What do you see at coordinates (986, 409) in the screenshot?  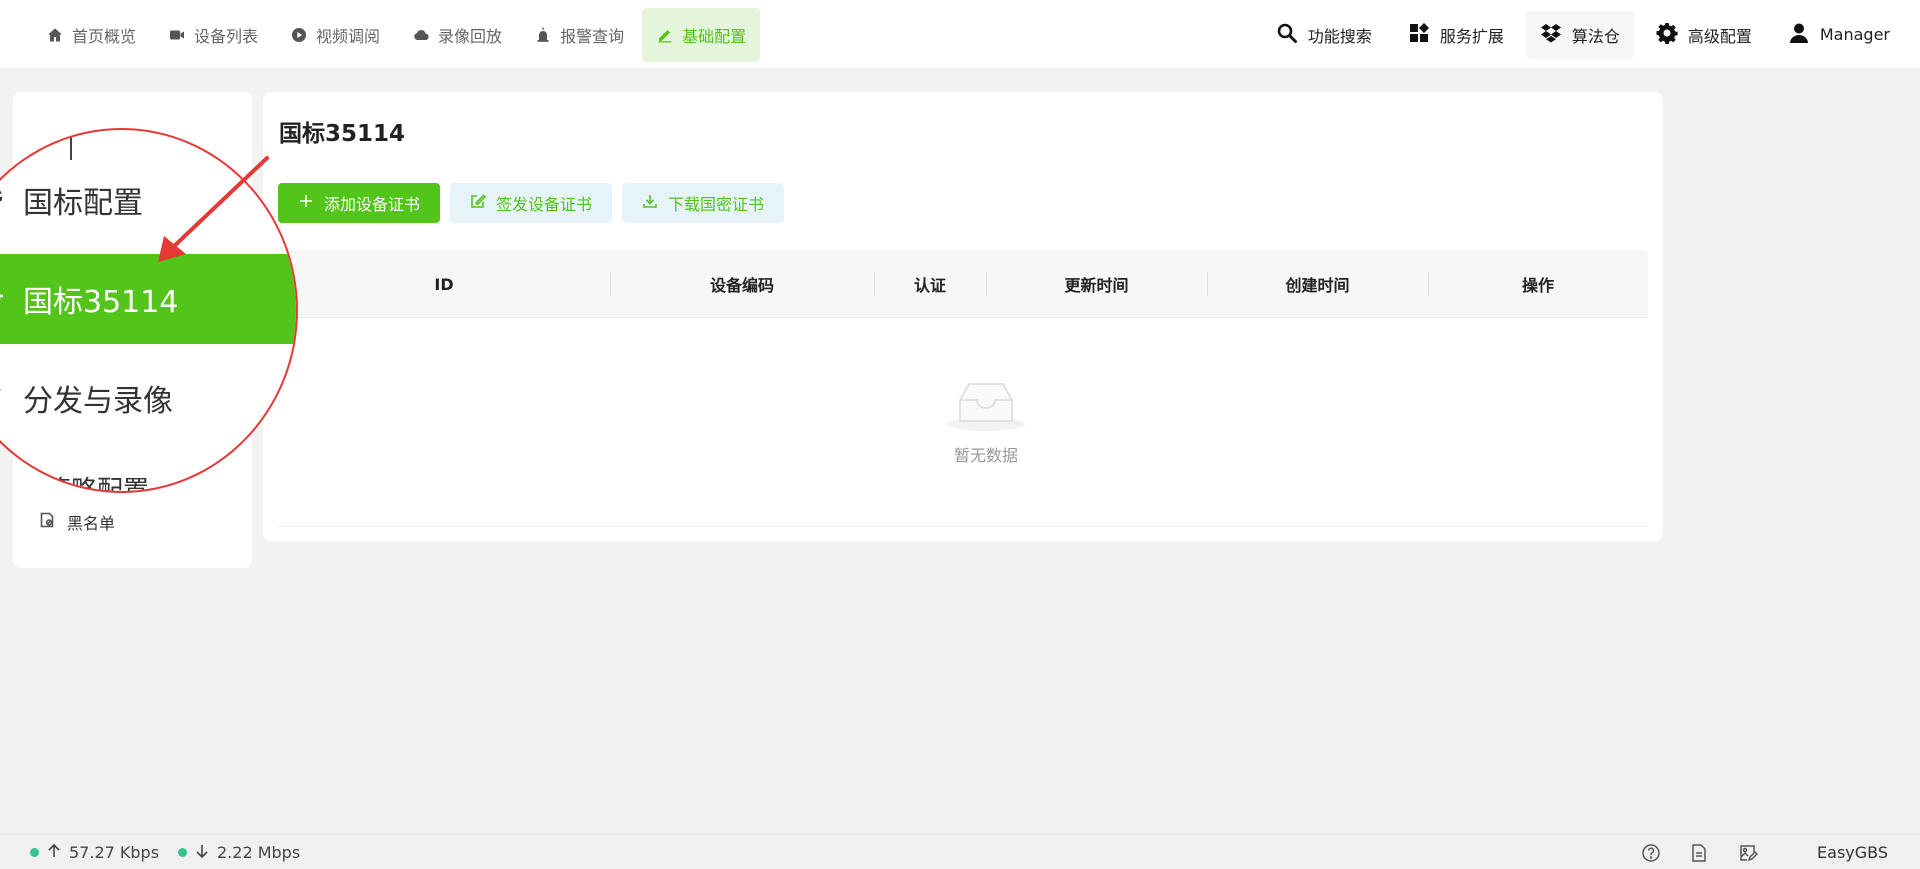 I see `empty-inbox-icon` at bounding box center [986, 409].